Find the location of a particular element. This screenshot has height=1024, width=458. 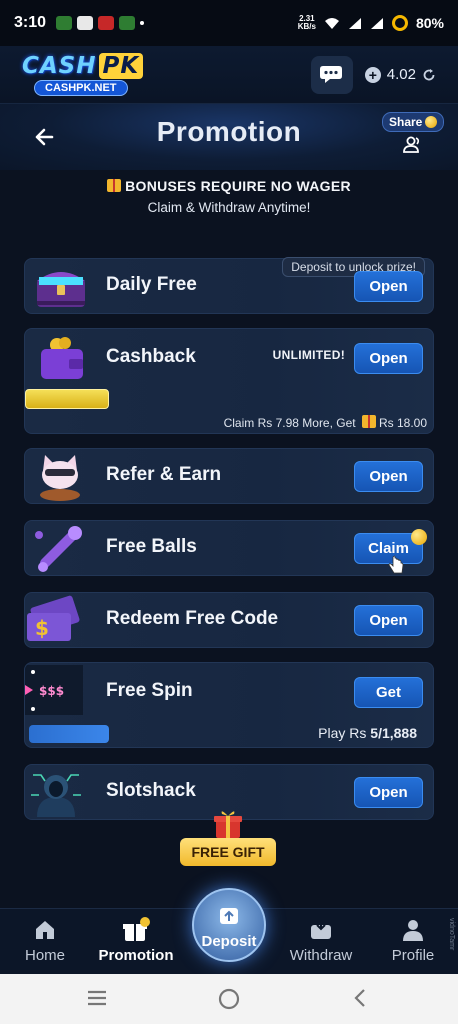

nav-promotion-label: Promotion is located at coordinates (136, 955).